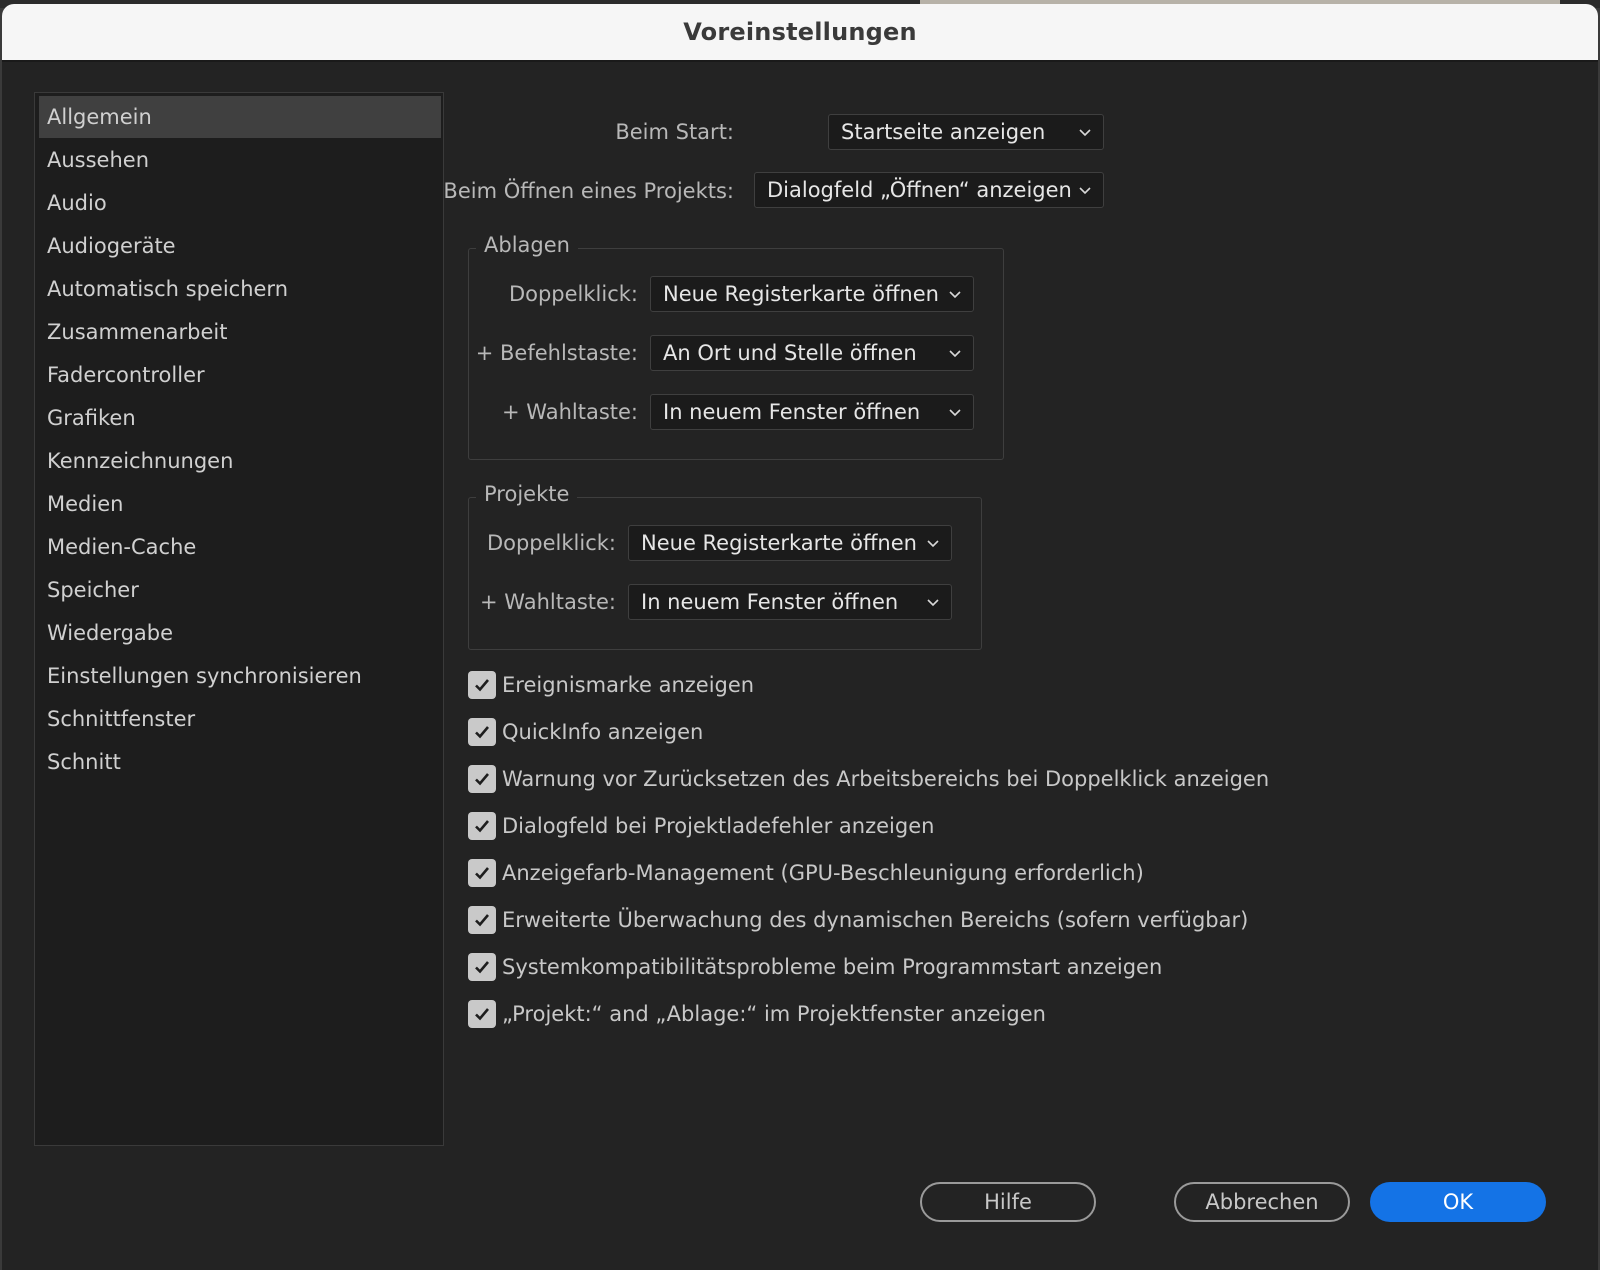 This screenshot has width=1600, height=1270. I want to click on on-open-project-label: Beim Öffnen eines Projekts:, so click(588, 191).